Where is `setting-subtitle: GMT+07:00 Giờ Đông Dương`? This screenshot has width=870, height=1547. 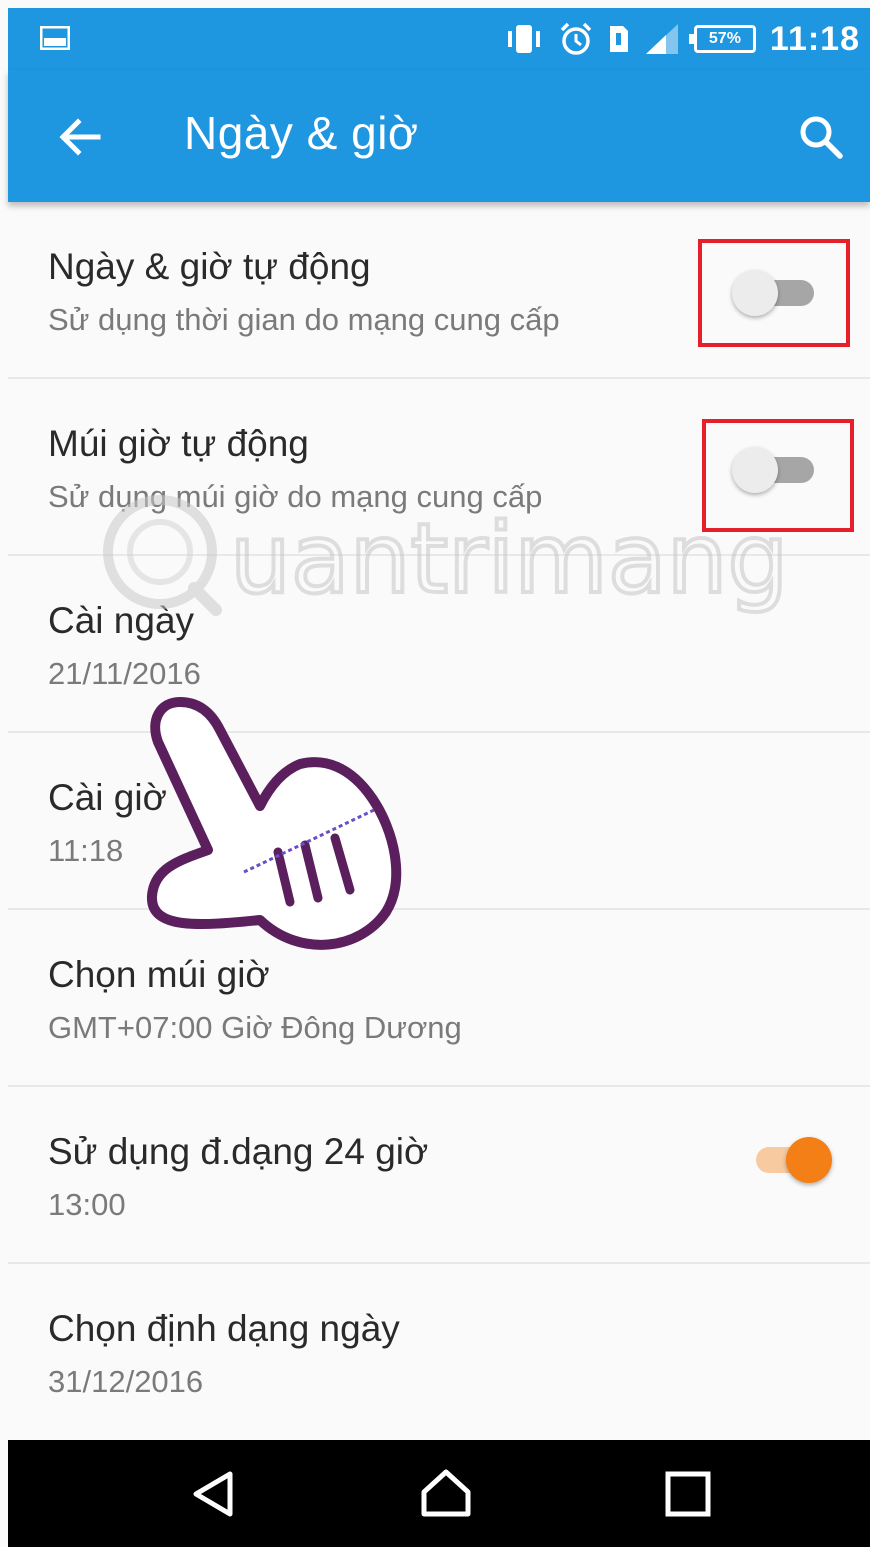 setting-subtitle: GMT+07:00 Giờ Đông Dương is located at coordinates (255, 1027).